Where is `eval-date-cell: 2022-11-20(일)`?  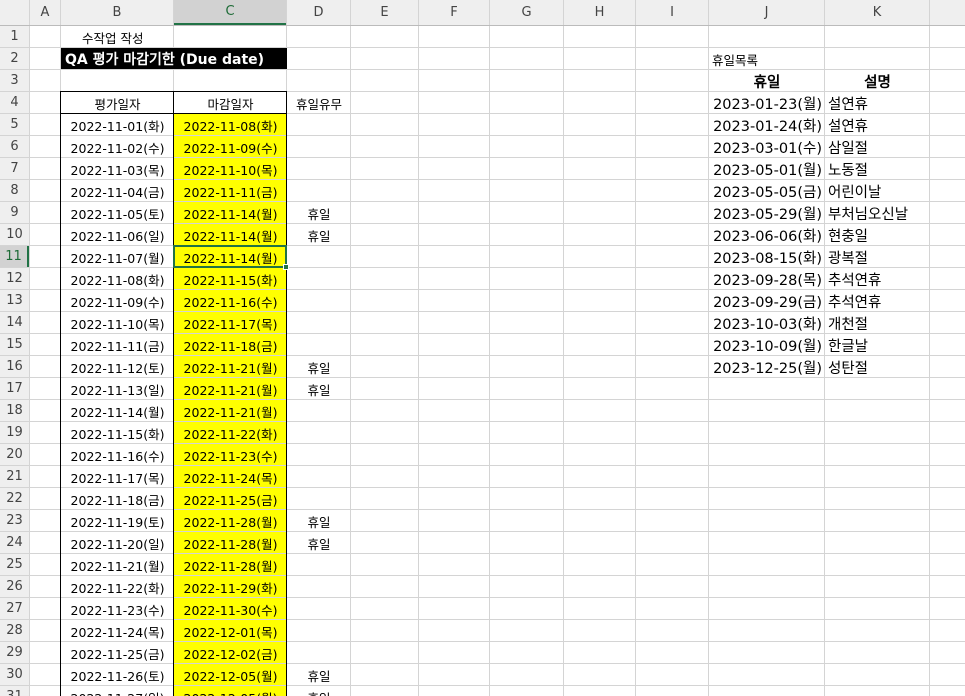
eval-date-cell: 2022-11-20(일) is located at coordinates (117, 543).